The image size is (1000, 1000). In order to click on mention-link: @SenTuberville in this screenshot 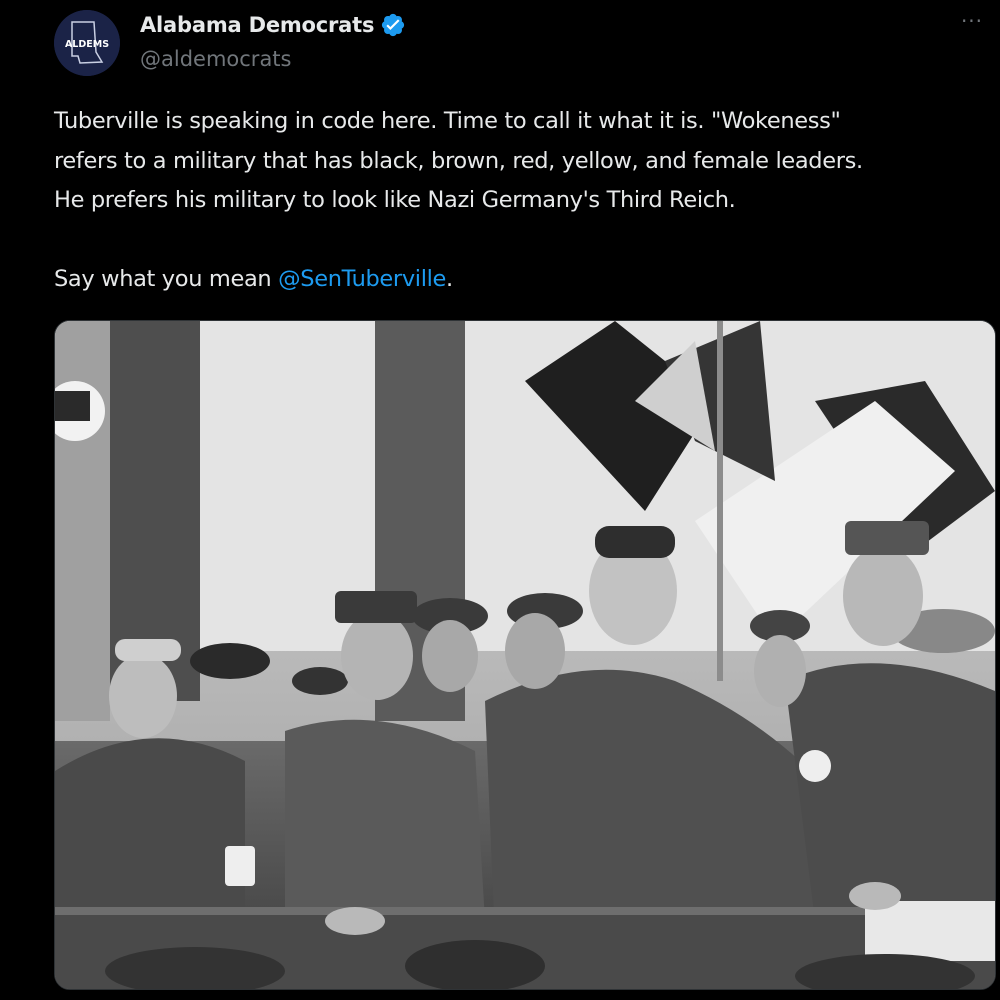, I will do `click(362, 279)`.